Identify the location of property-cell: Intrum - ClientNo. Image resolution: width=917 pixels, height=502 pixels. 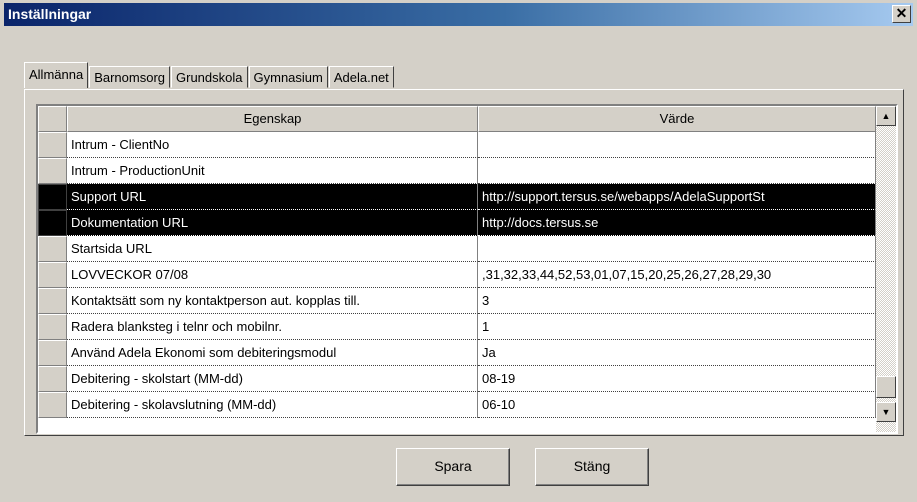
(272, 145).